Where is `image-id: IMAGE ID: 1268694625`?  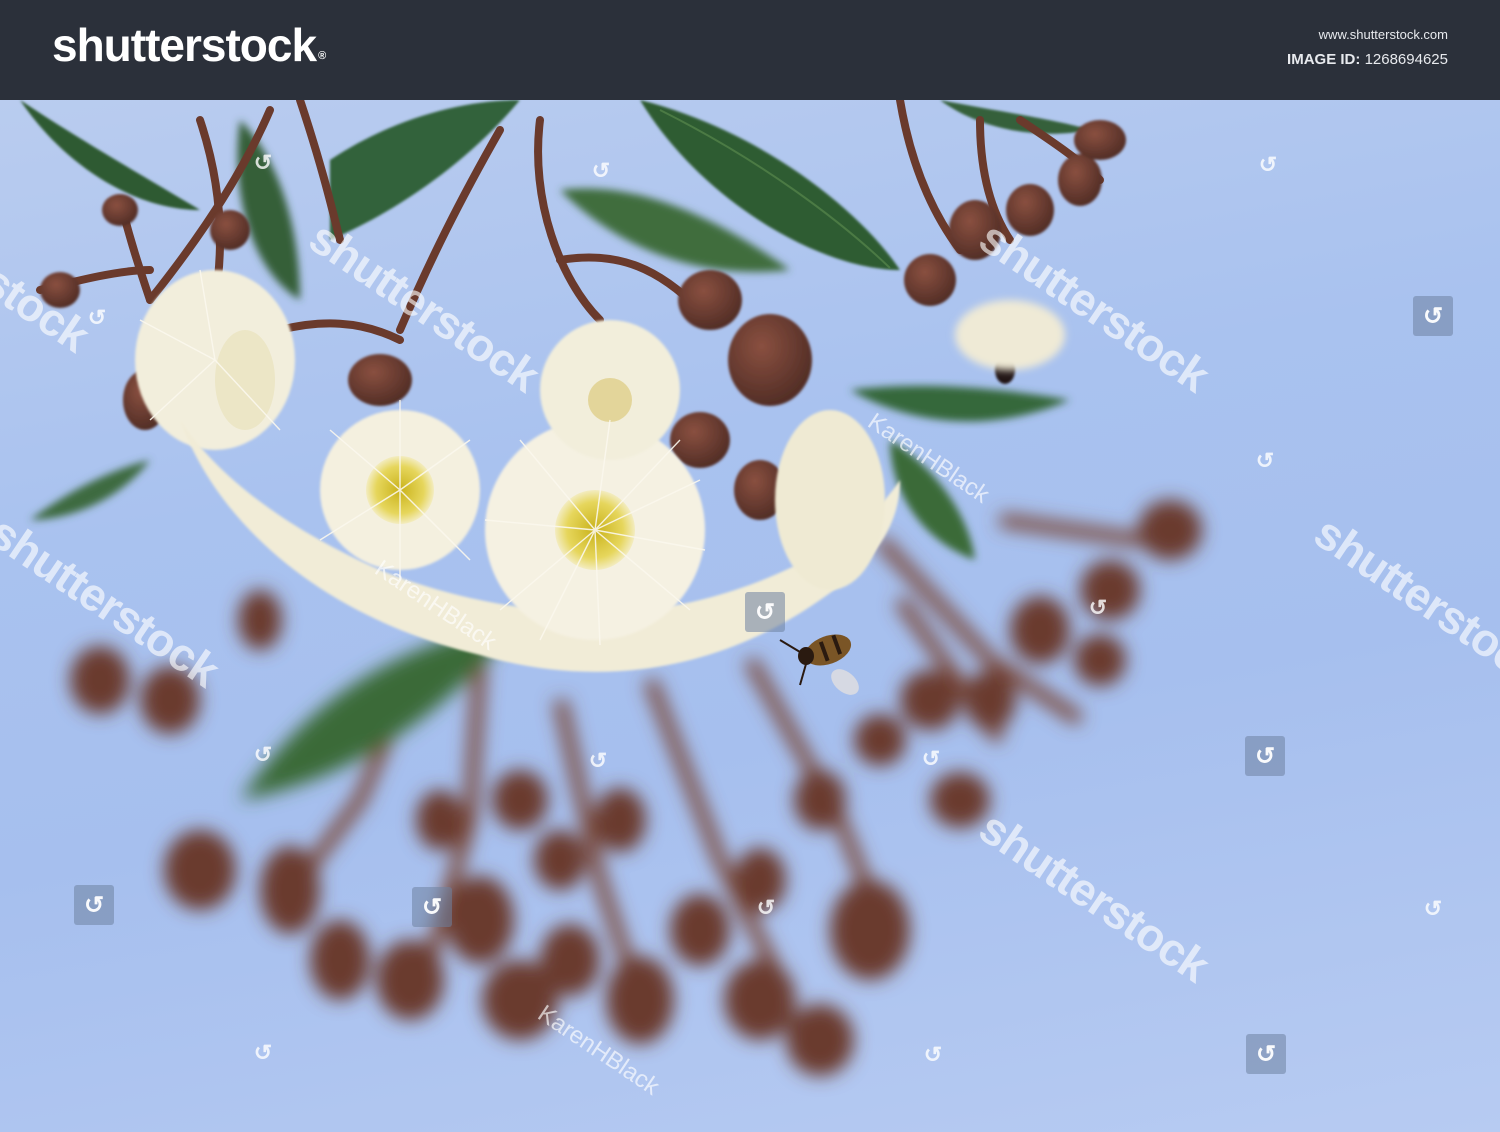
image-id: IMAGE ID: 1268694625 is located at coordinates (1367, 60).